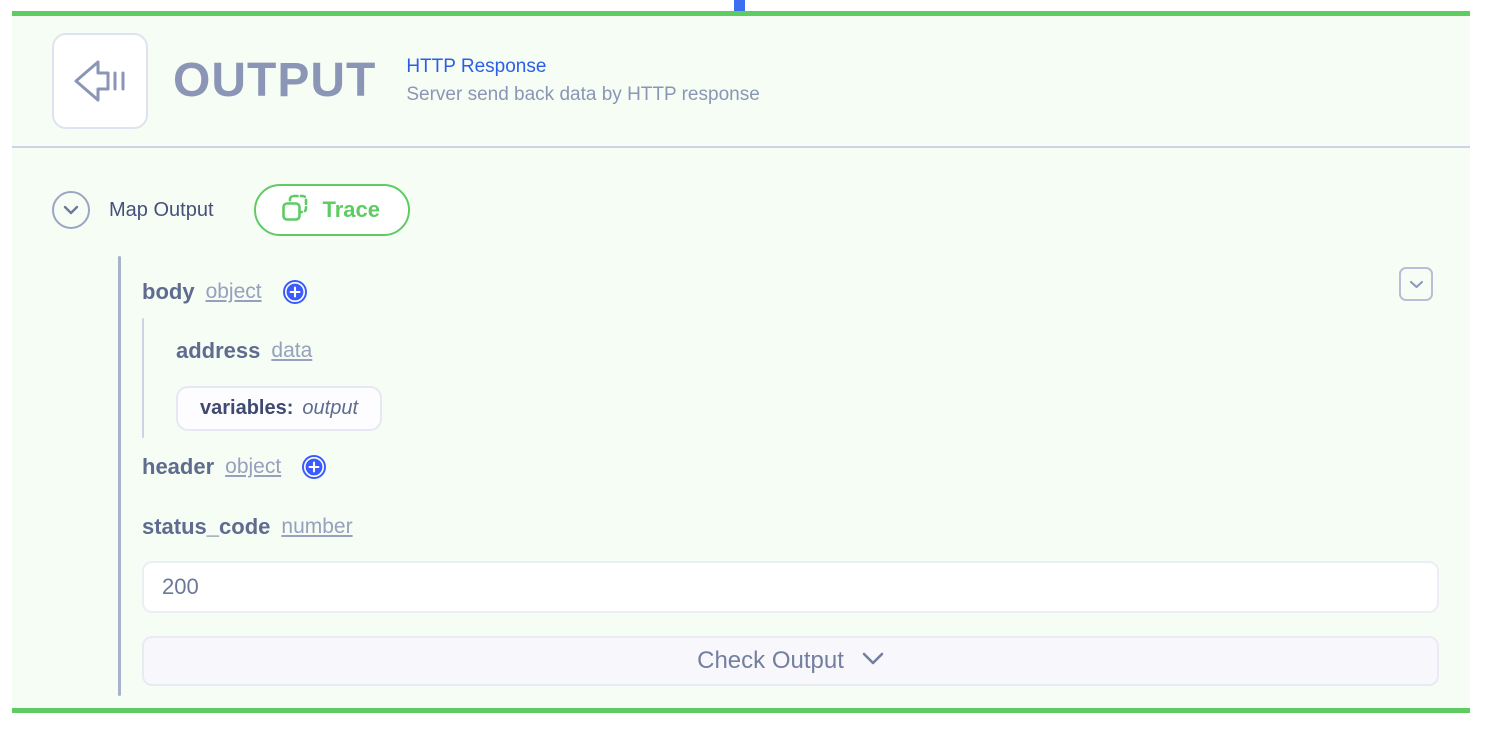  Describe the element at coordinates (583, 94) in the screenshot. I see `node-description: Server send back data by HTTP response` at that location.